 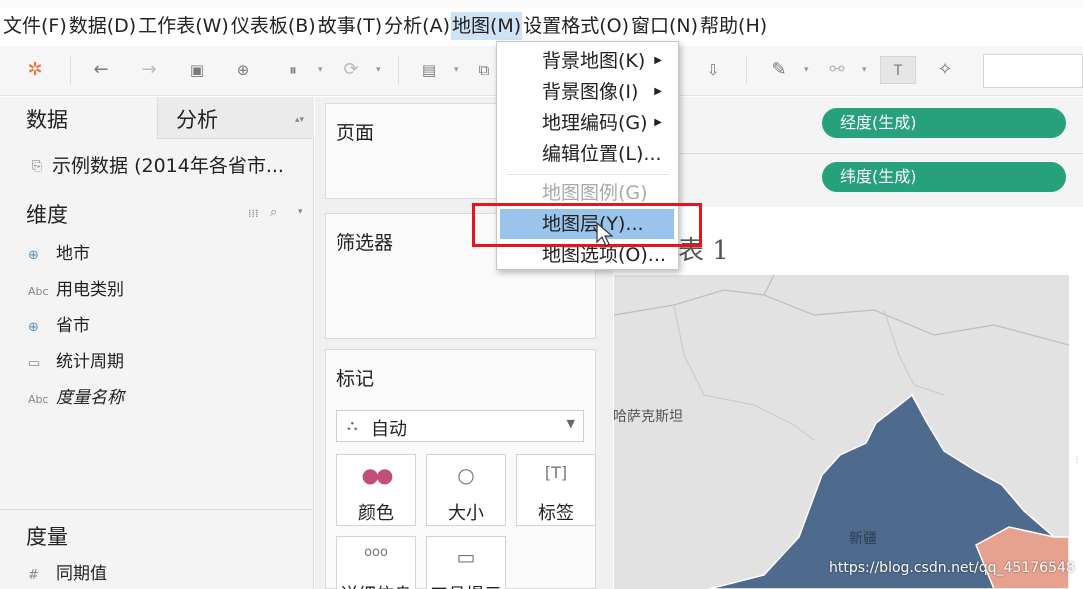 I want to click on menu-dashboard: 仪表板(B), so click(x=273, y=26).